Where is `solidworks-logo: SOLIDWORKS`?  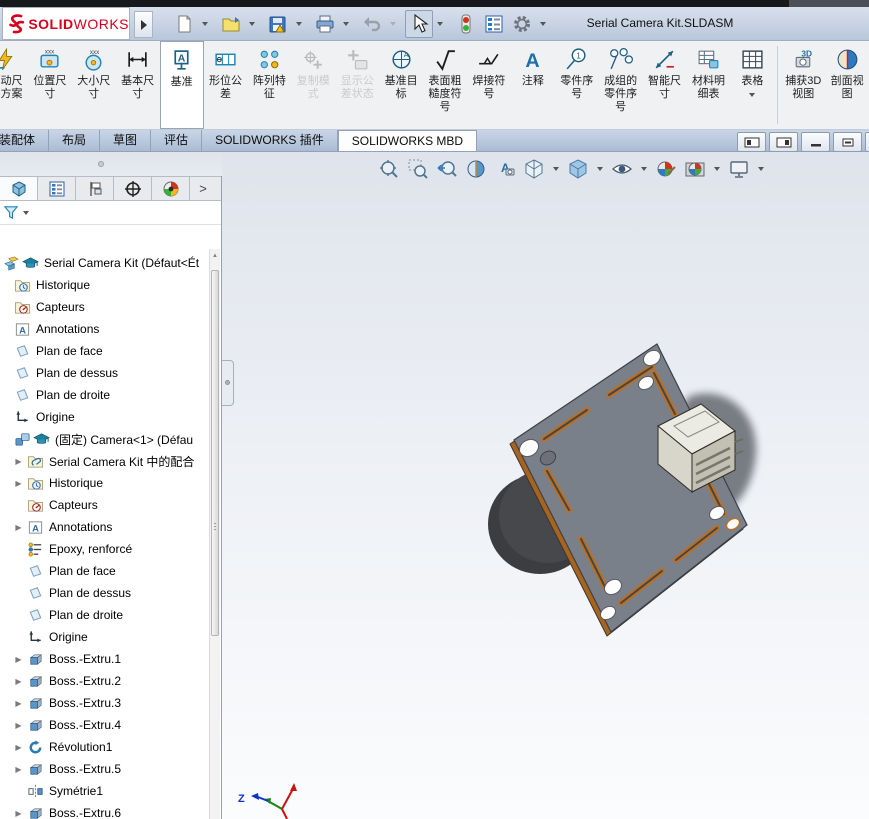
solidworks-logo: SOLIDWORKS is located at coordinates (66, 23).